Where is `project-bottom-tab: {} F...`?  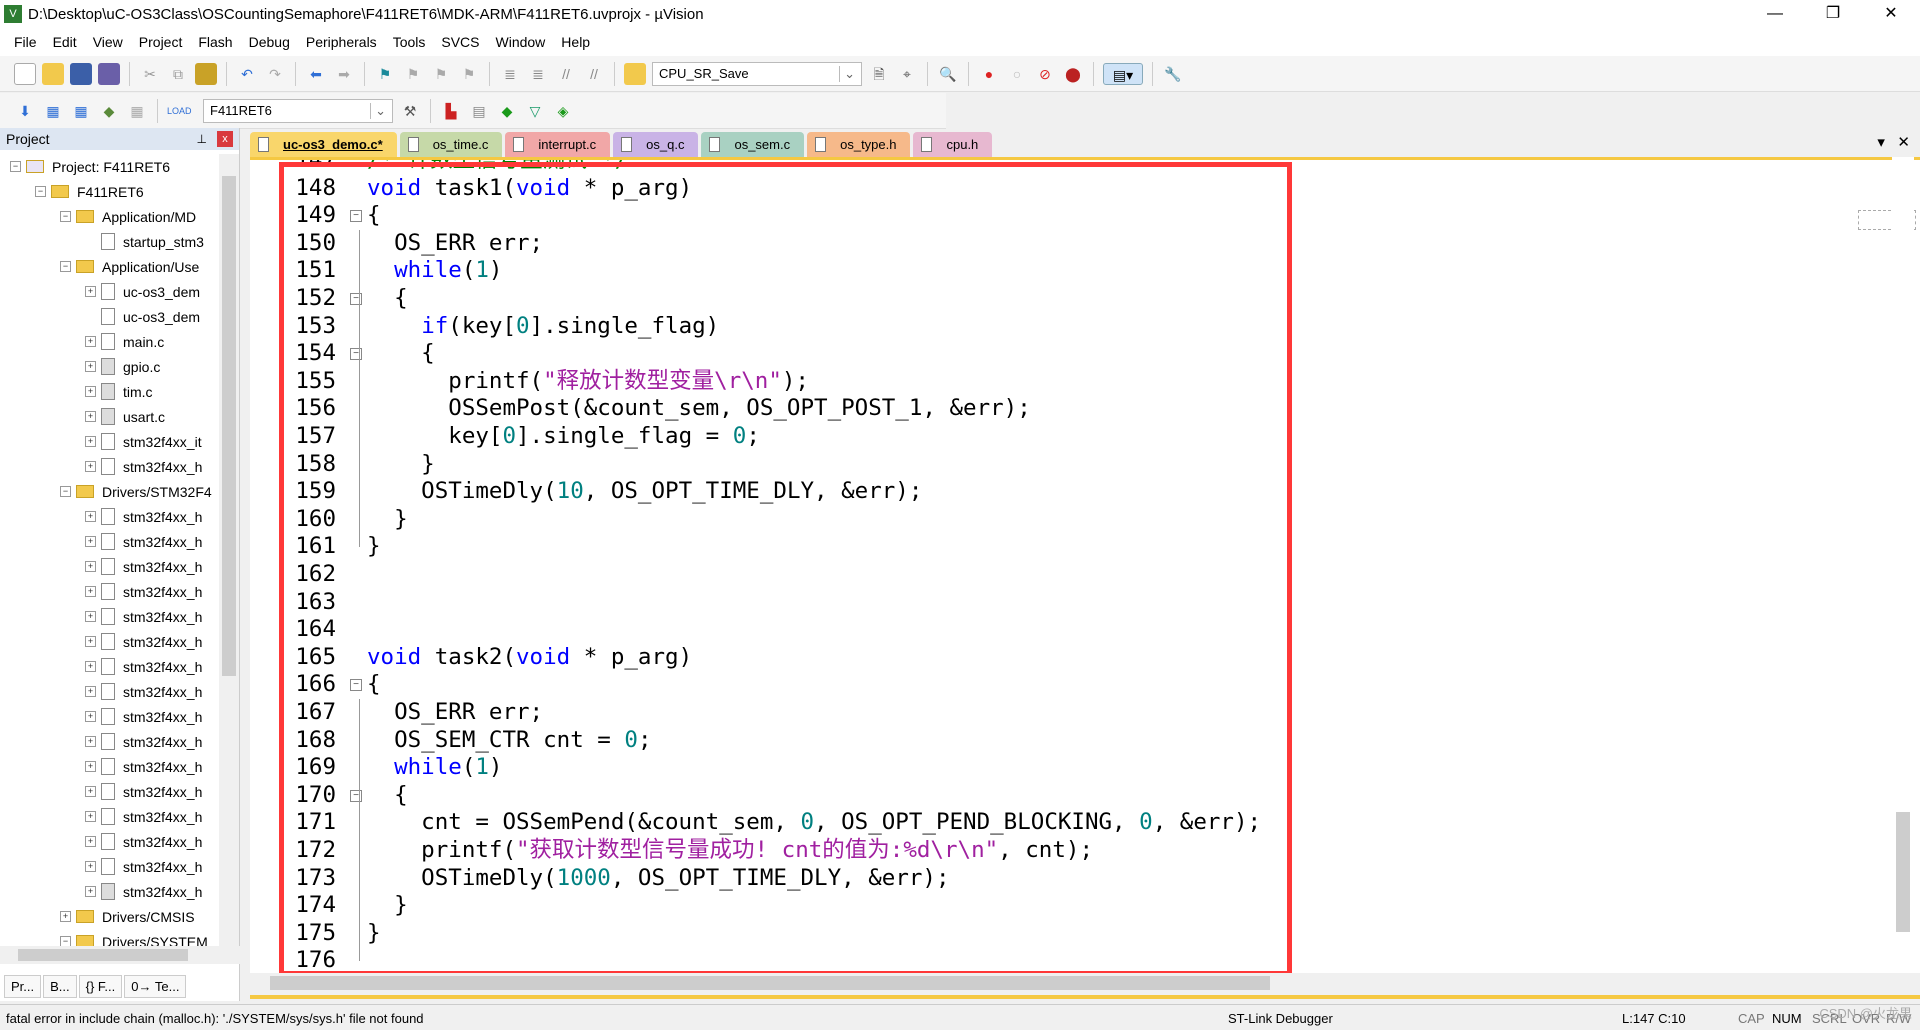 project-bottom-tab: {} F... is located at coordinates (100, 986).